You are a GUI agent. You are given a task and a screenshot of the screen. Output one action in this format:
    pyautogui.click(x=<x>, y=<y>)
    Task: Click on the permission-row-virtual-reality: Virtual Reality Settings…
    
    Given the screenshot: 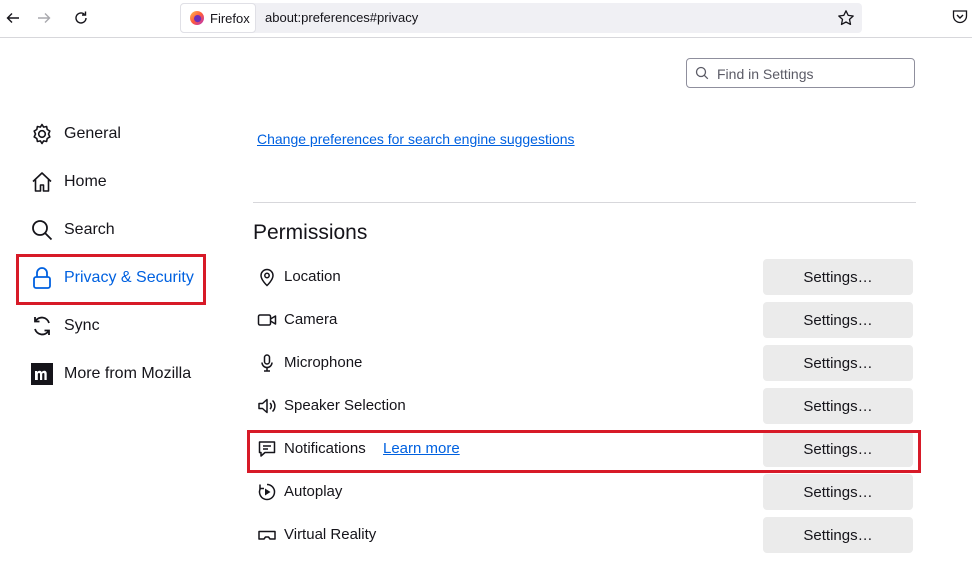 What is the action you would take?
    pyautogui.click(x=583, y=535)
    